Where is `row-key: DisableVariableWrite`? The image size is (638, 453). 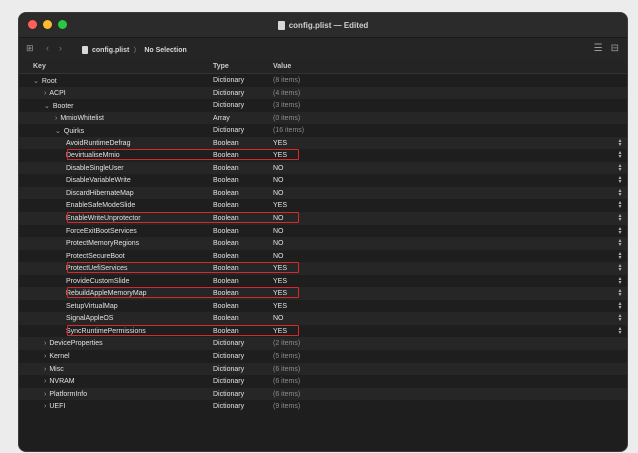
row-key: DisableVariableWrite is located at coordinates (98, 180).